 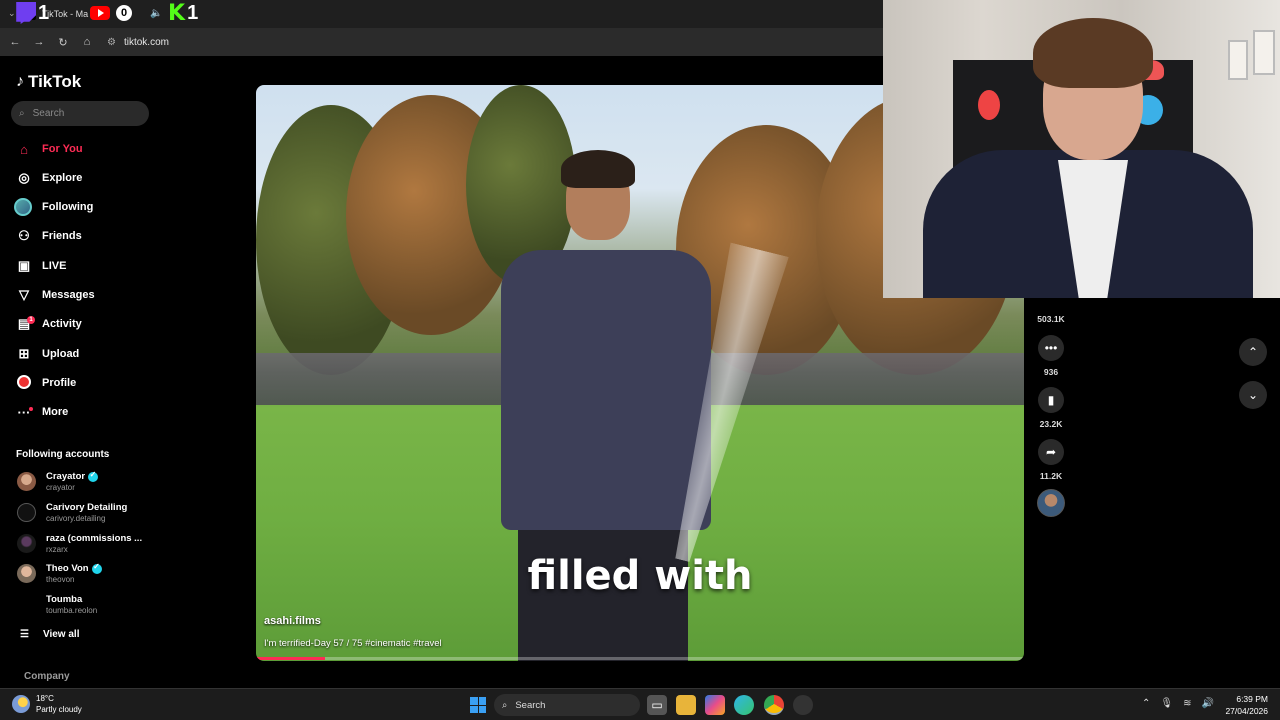 I want to click on nav-label: For You, so click(x=62, y=149).